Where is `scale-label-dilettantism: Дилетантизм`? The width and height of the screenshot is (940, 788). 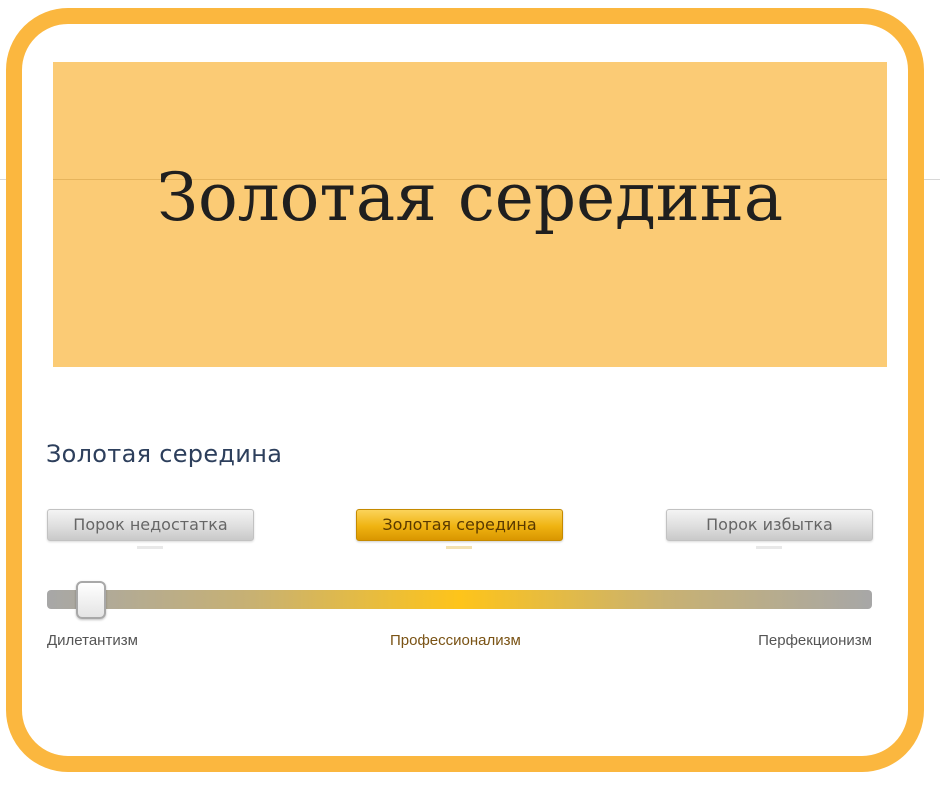
scale-label-dilettantism: Дилетантизм is located at coordinates (92, 640).